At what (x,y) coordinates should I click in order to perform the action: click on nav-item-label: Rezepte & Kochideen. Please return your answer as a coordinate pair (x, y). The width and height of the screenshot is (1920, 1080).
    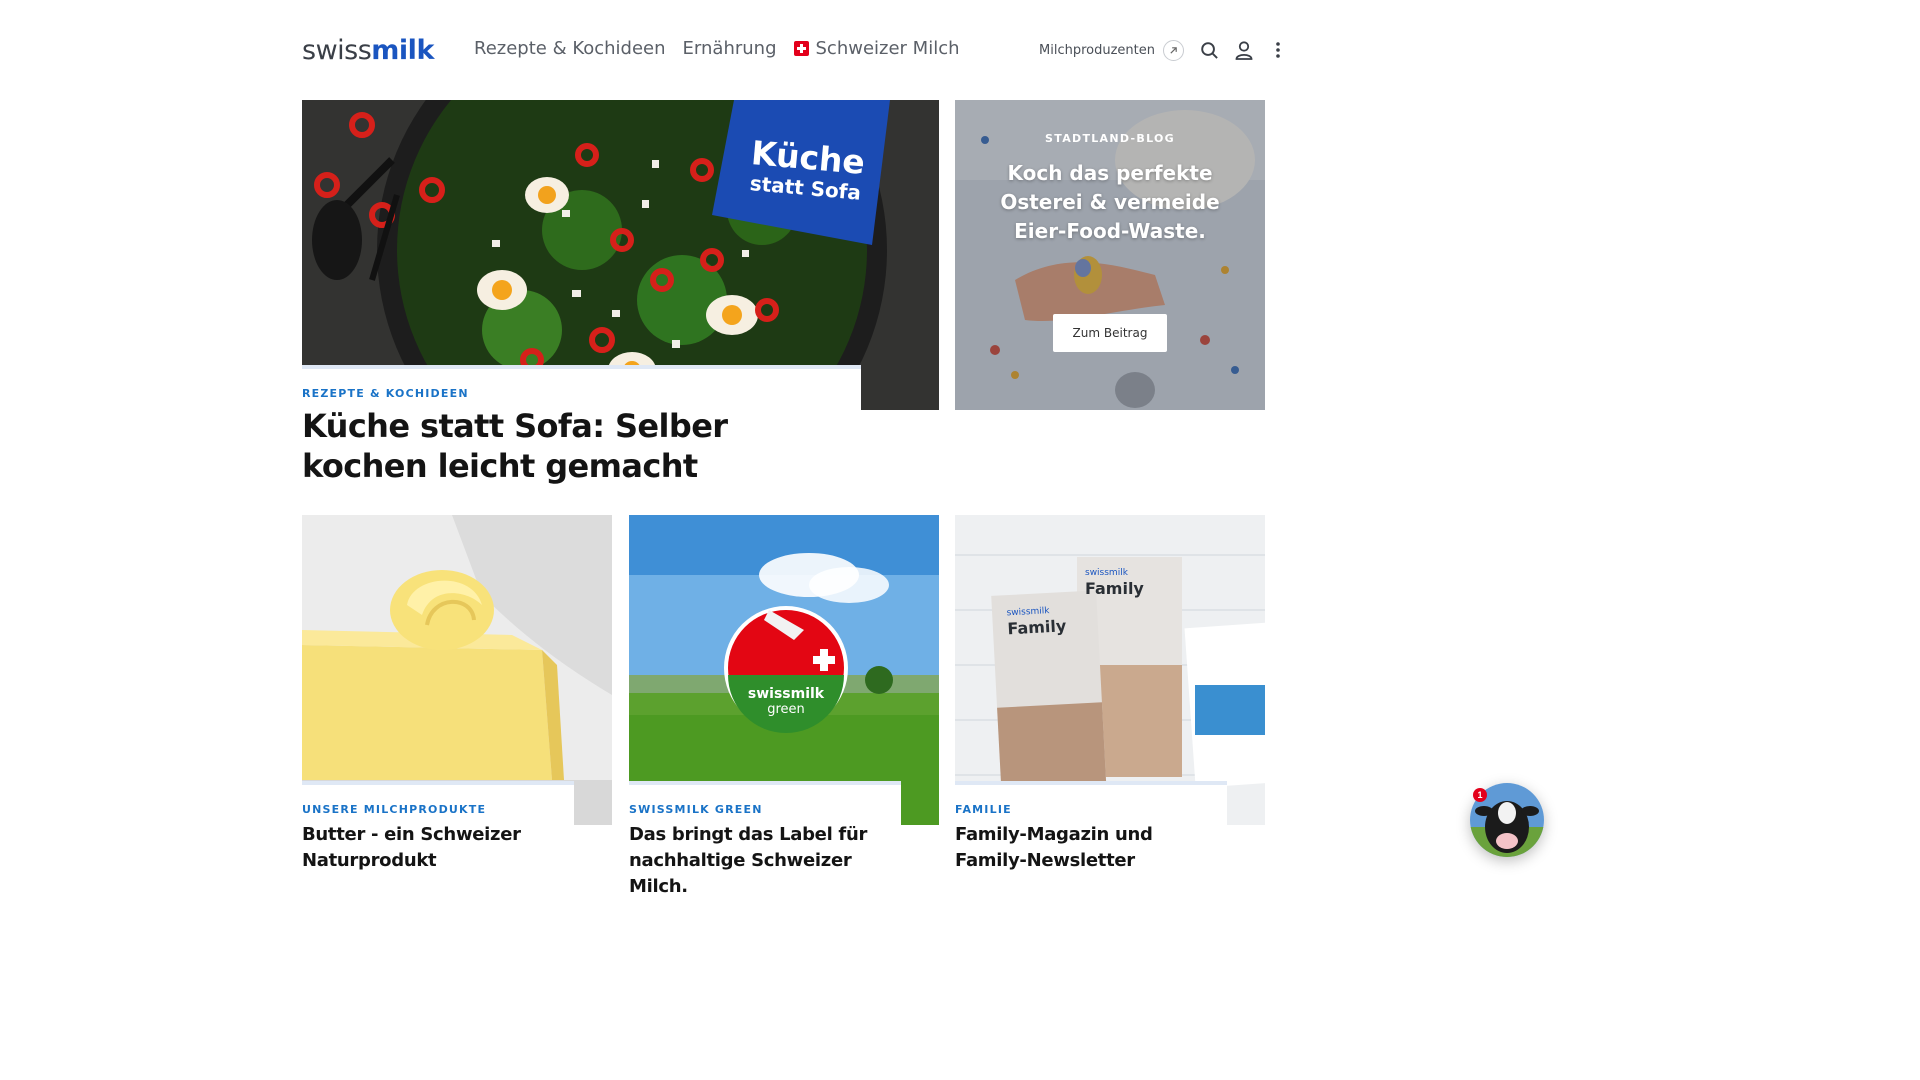
    Looking at the image, I should click on (570, 48).